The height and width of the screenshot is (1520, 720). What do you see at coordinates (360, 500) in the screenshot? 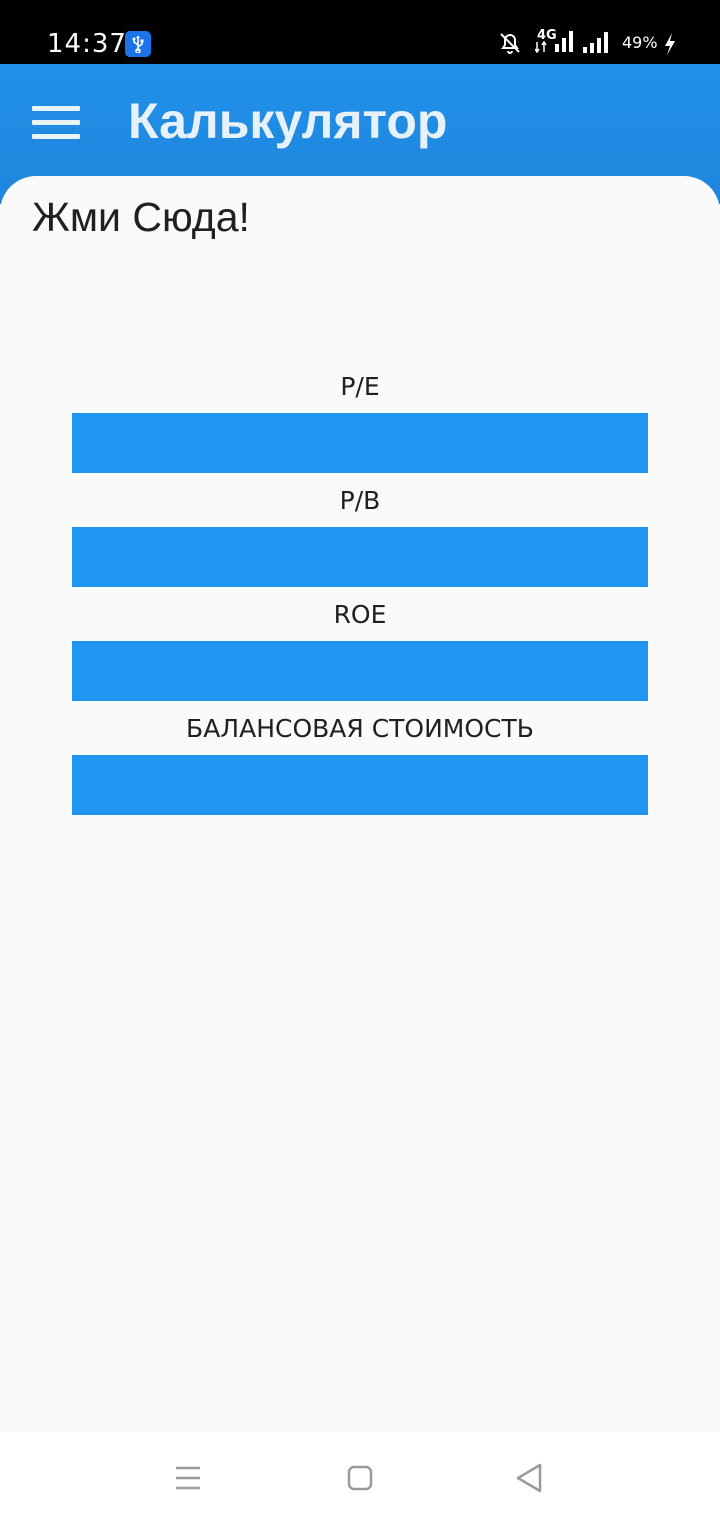
I see `pb-label: P/B` at bounding box center [360, 500].